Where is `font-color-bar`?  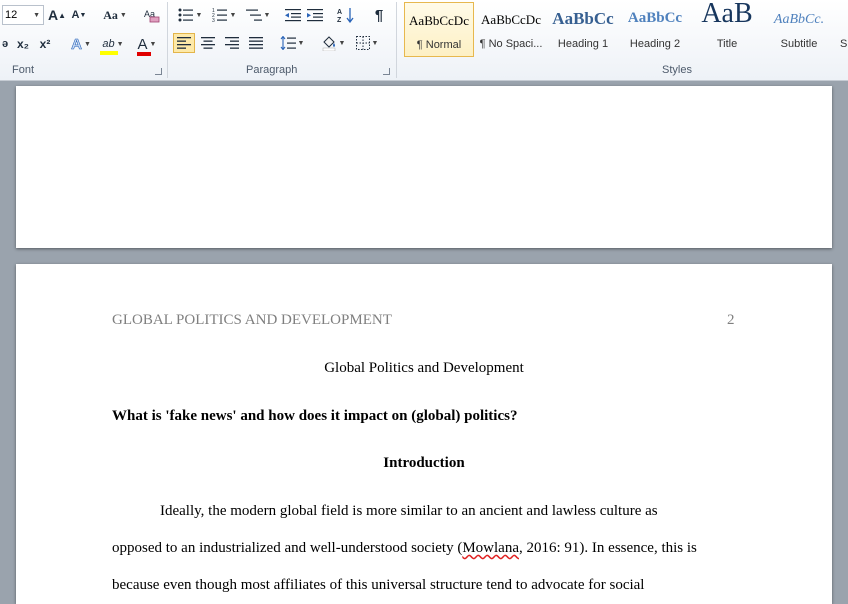
font-color-bar is located at coordinates (143, 53).